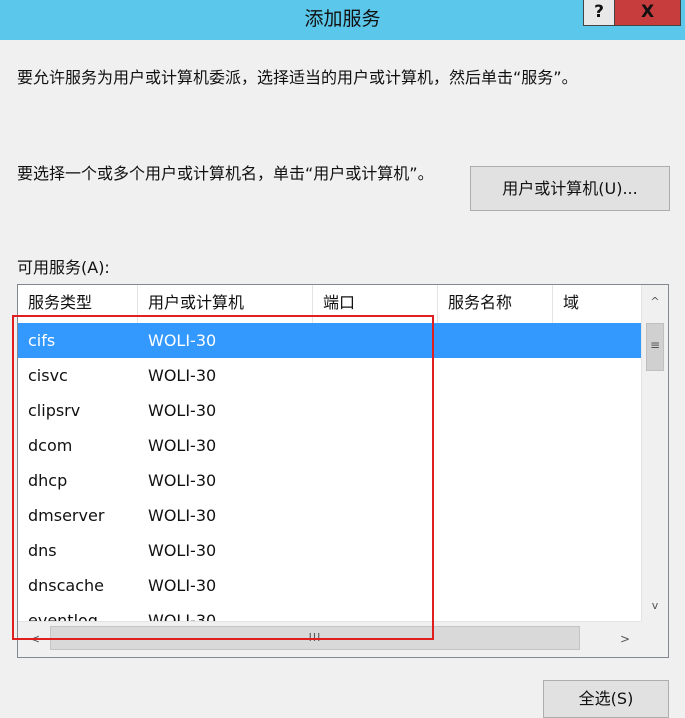 The height and width of the screenshot is (718, 685). I want to click on help-button: ?, so click(599, 13).